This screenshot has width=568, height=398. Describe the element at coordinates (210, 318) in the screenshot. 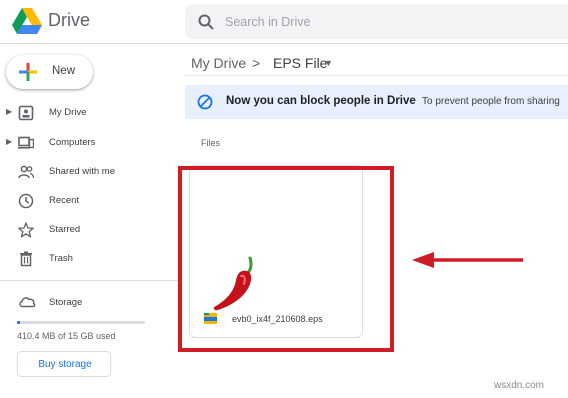

I see `eps-file-icon` at that location.